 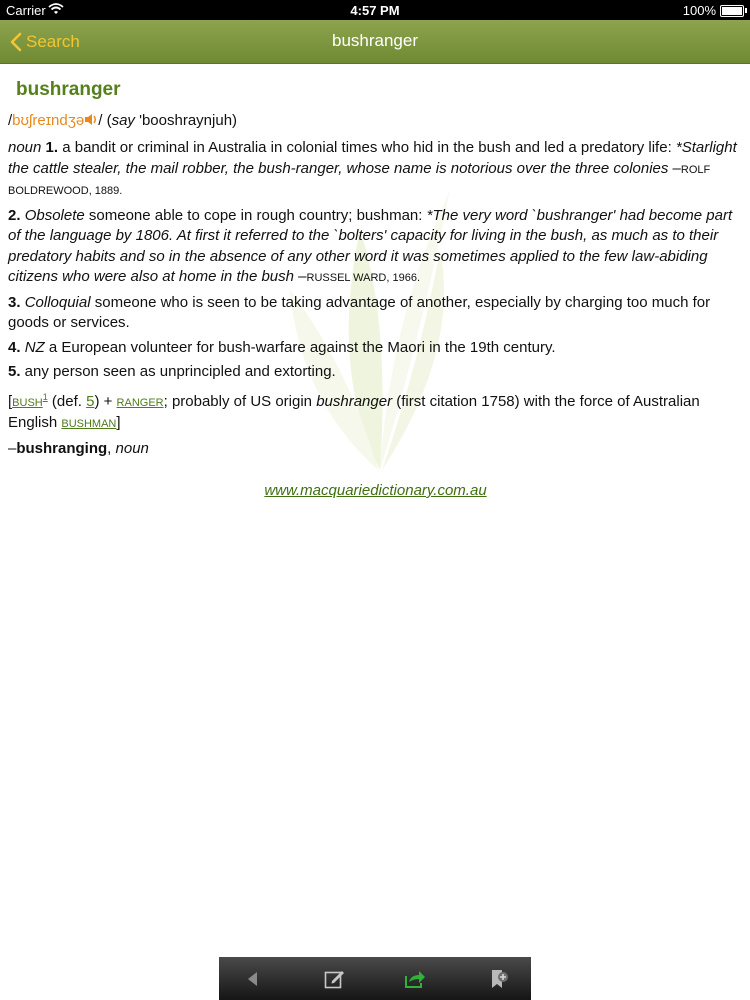 What do you see at coordinates (14, 347) in the screenshot?
I see `sense-number: 4.` at bounding box center [14, 347].